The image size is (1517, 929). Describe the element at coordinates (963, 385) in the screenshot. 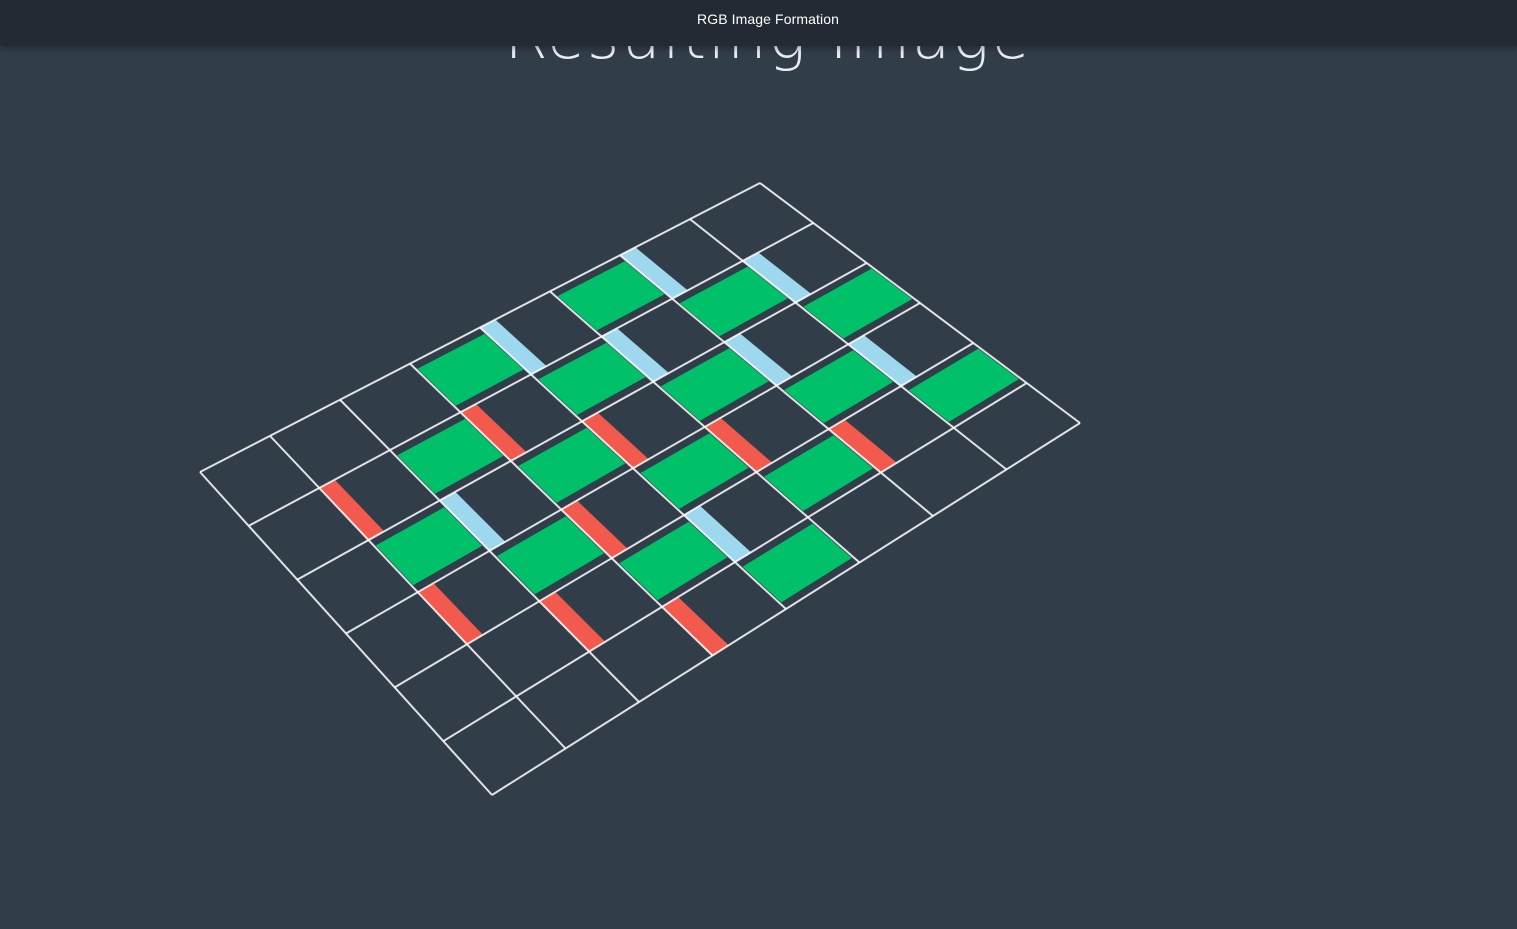

I see `cell-green-r4-c7` at that location.